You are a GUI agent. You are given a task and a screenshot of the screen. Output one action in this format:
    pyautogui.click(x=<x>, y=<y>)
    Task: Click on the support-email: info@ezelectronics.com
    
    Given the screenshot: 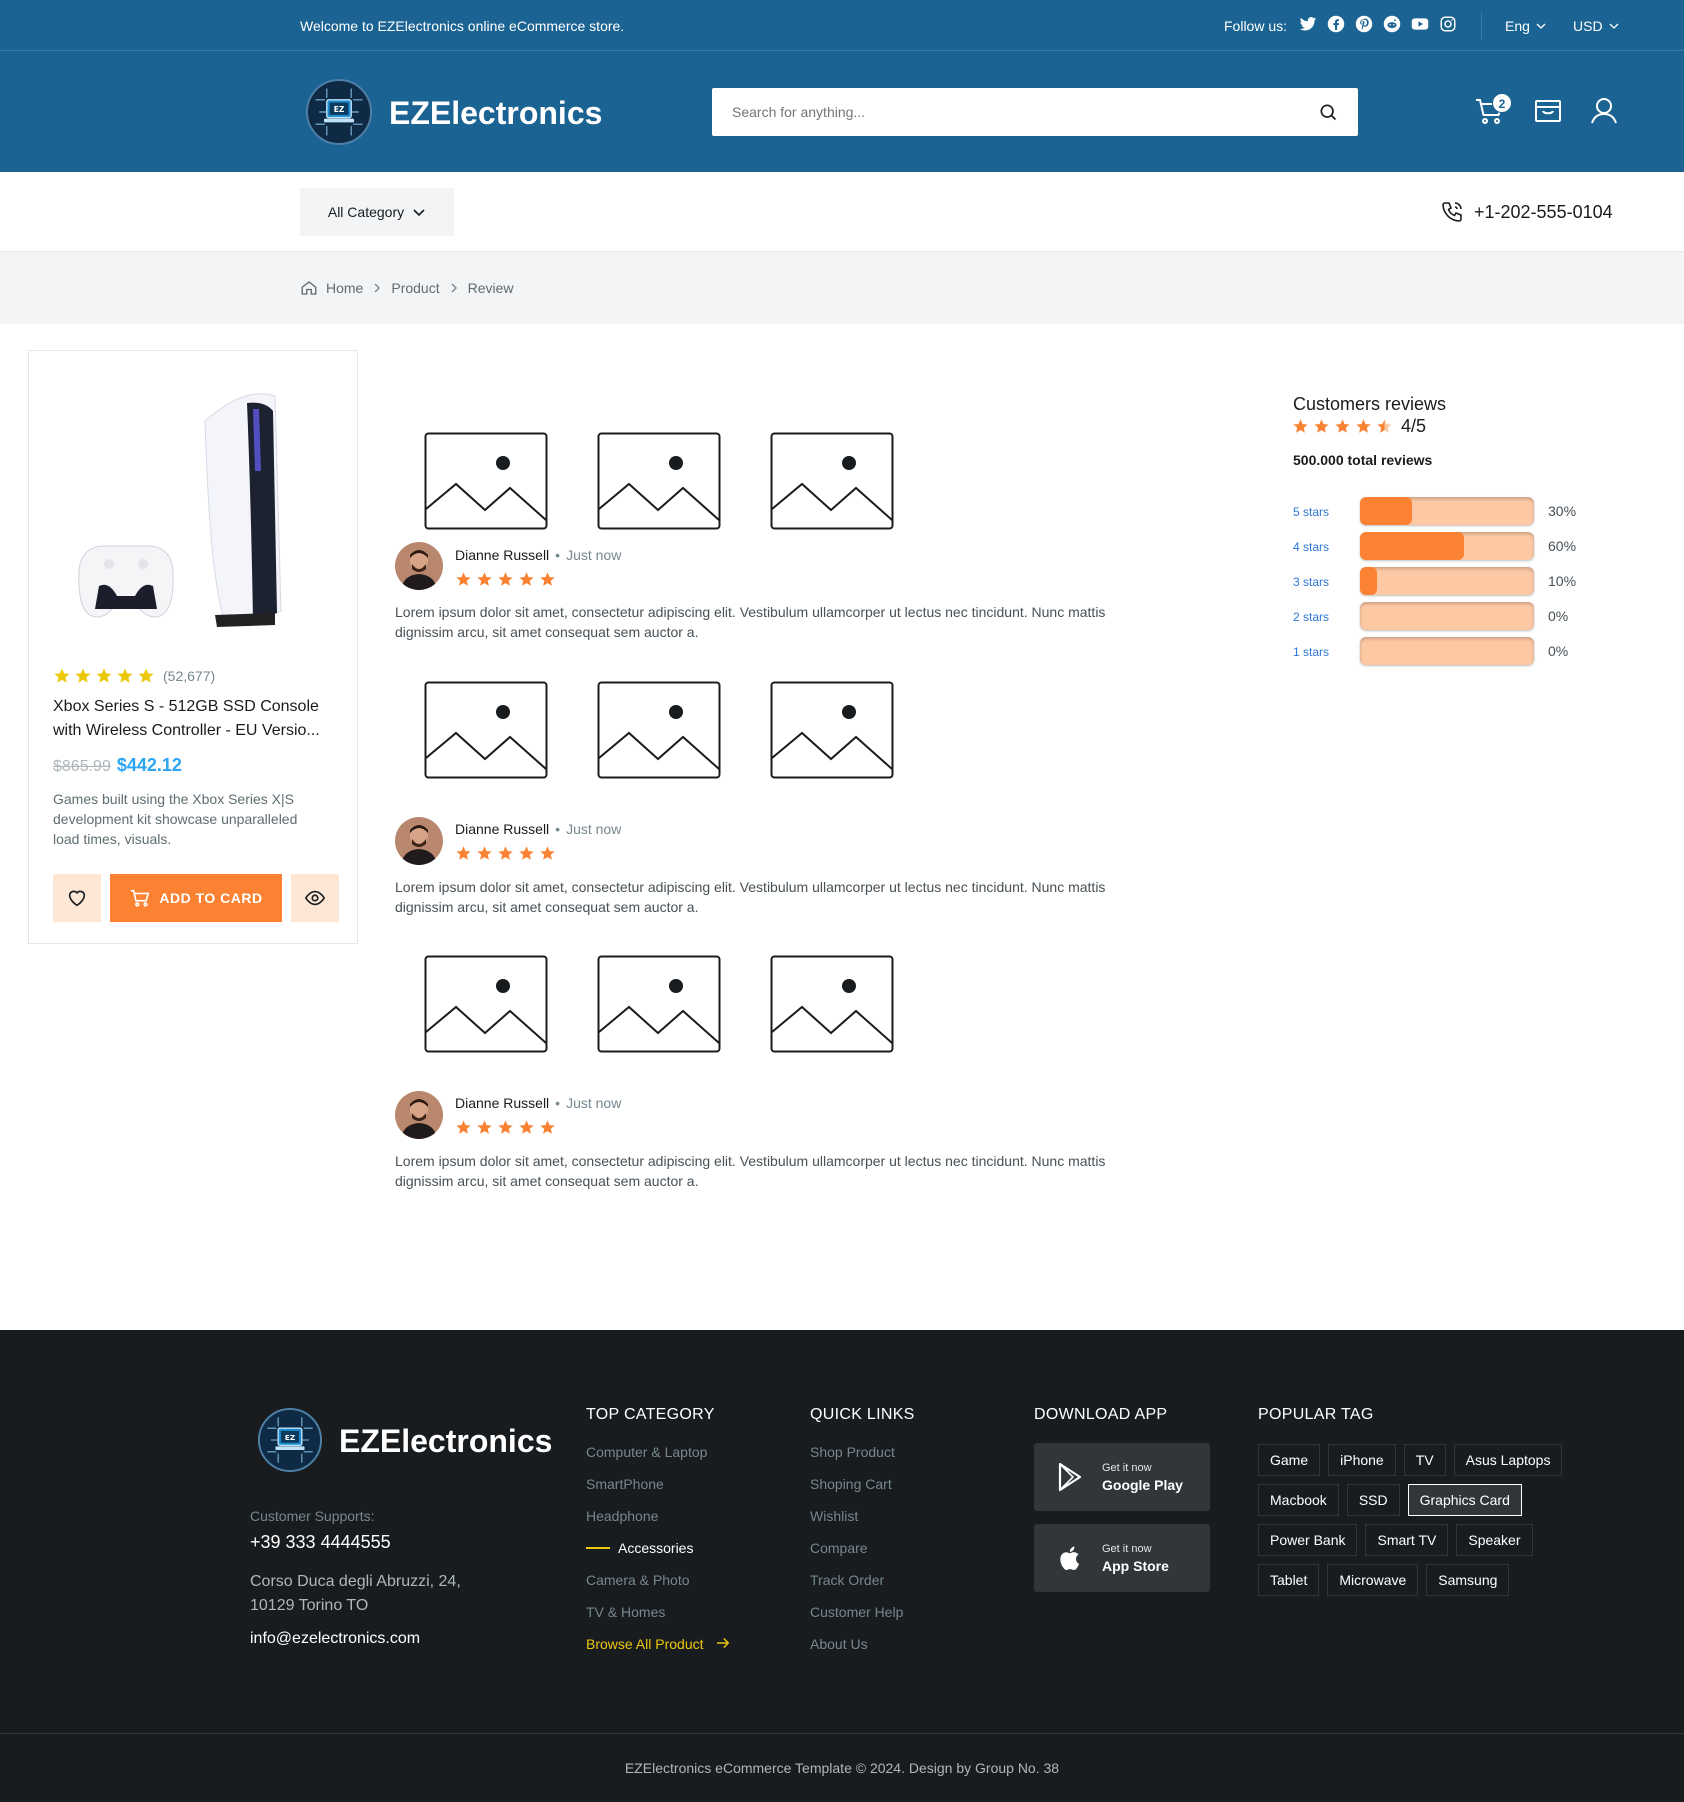 What is the action you would take?
    pyautogui.click(x=335, y=1639)
    